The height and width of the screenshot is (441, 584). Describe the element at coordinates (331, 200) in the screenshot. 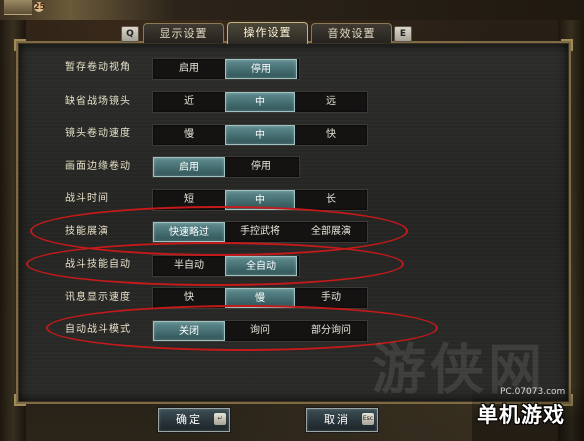

I see `option-long: 长` at that location.